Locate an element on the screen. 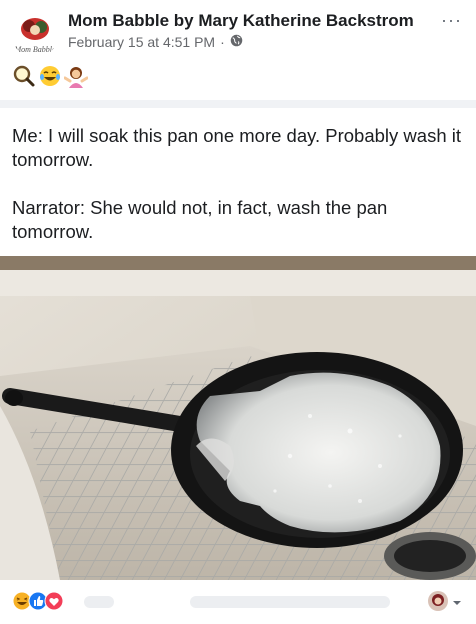 This screenshot has height=624, width=476. viewer-selector is located at coordinates (445, 603).